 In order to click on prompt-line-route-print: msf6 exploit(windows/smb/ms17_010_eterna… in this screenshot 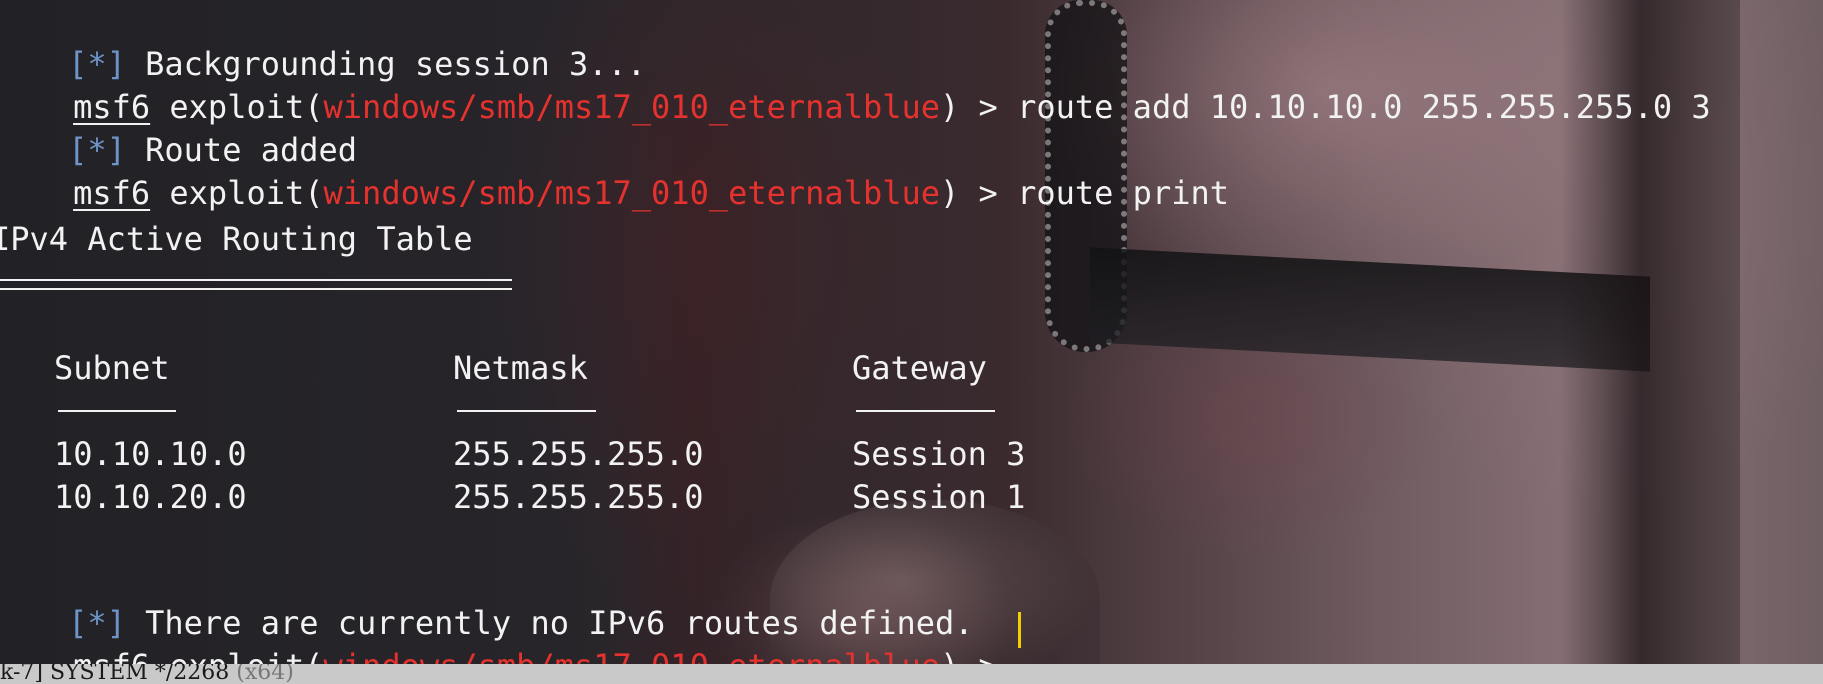, I will do `click(614, 172)`.